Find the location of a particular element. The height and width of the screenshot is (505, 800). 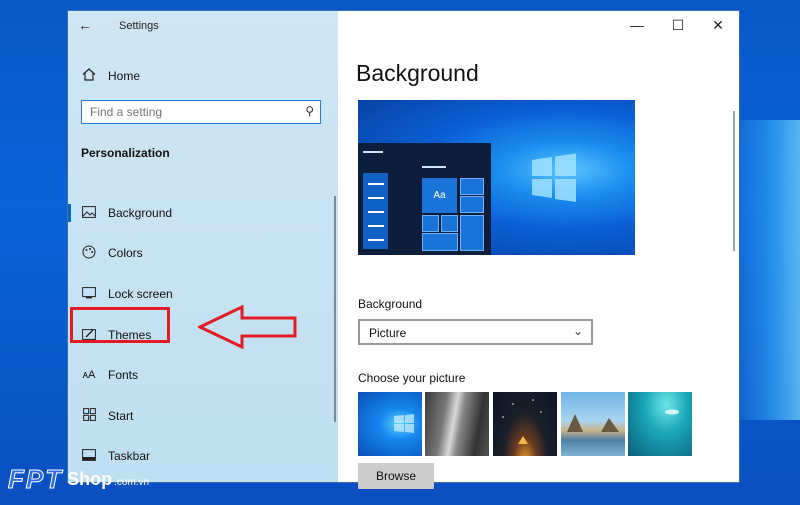

sidebar-item-label: Background is located at coordinates (140, 213).